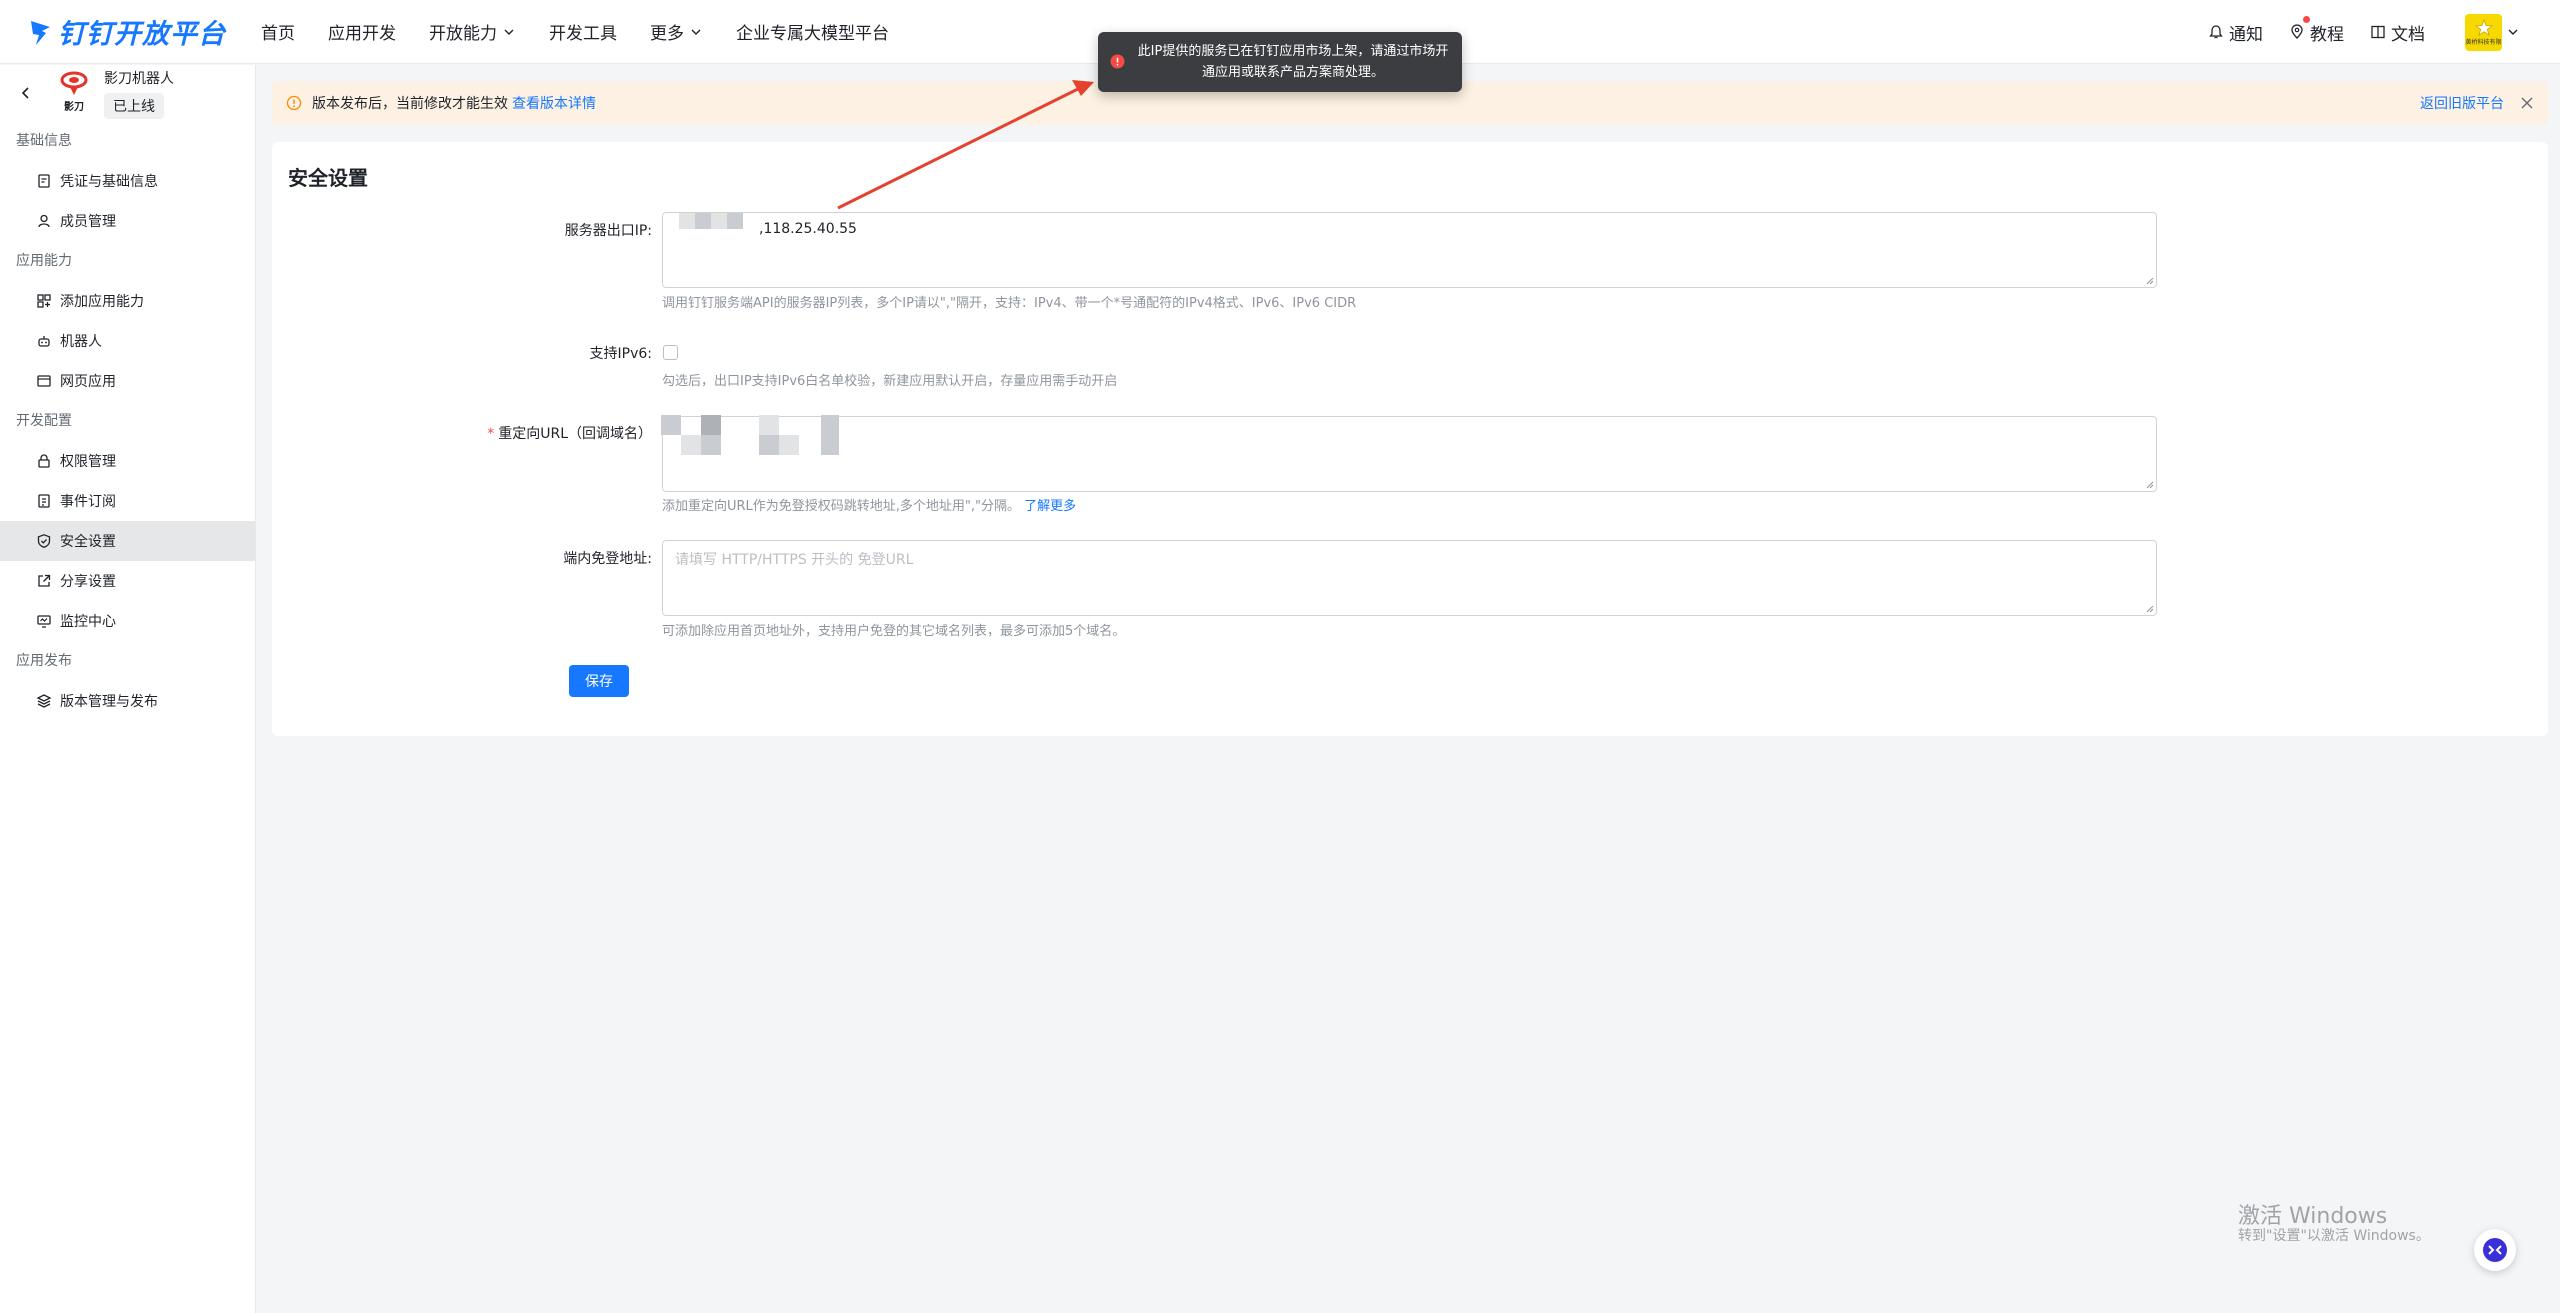  I want to click on windows-watermark-subtitle: 转到"设置"以激活 Windows。, so click(2334, 1236).